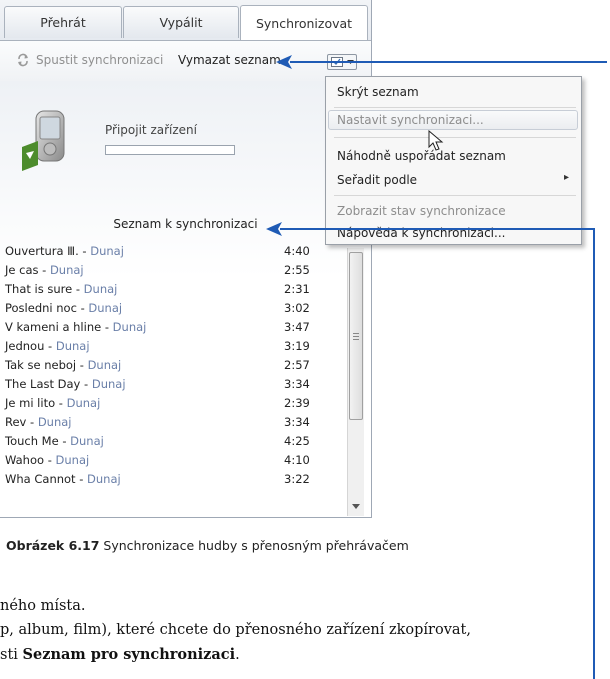 Image resolution: width=610 pixels, height=679 pixels. Describe the element at coordinates (356, 507) in the screenshot. I see `scroll-down-icon` at that location.